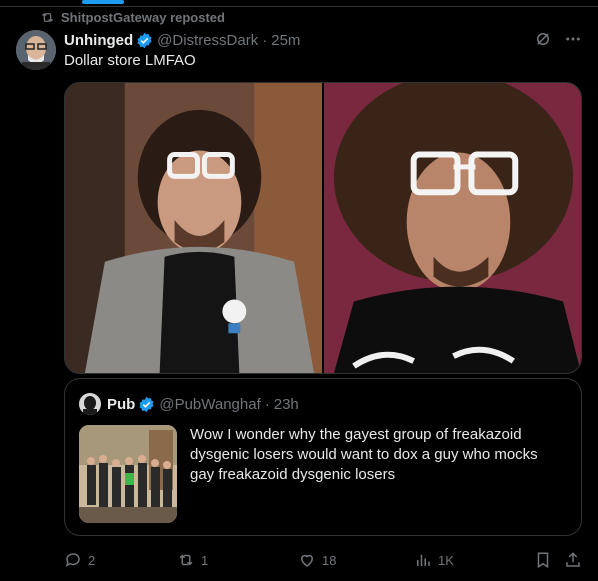 The height and width of the screenshot is (581, 598). I want to click on bookmark-icon, so click(543, 560).